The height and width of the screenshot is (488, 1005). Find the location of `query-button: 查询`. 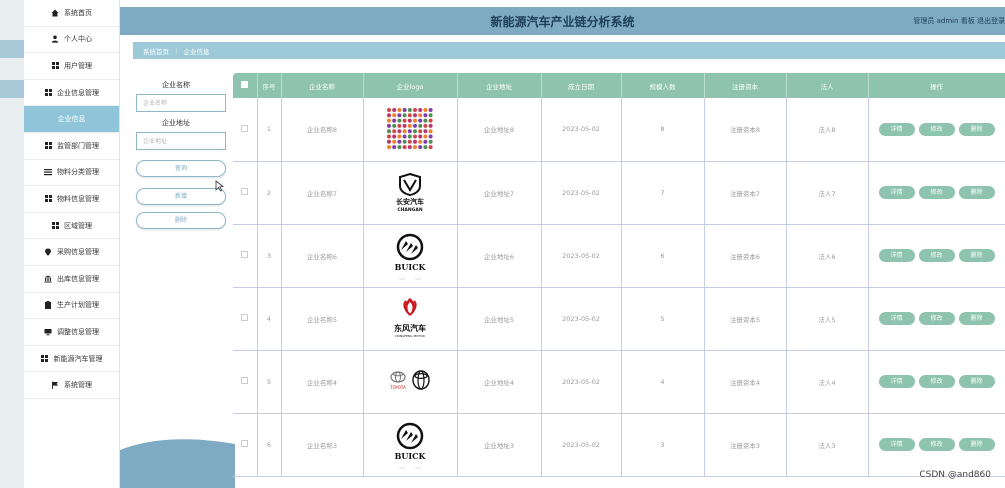

query-button: 查询 is located at coordinates (181, 168).